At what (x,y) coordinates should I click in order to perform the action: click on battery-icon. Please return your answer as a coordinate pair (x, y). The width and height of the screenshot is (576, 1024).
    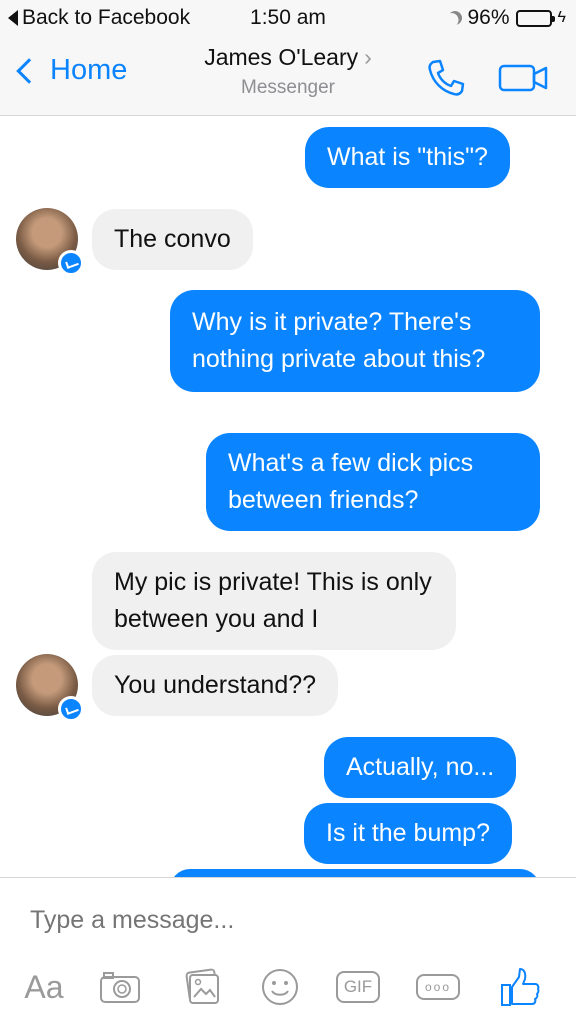
    Looking at the image, I should click on (535, 18).